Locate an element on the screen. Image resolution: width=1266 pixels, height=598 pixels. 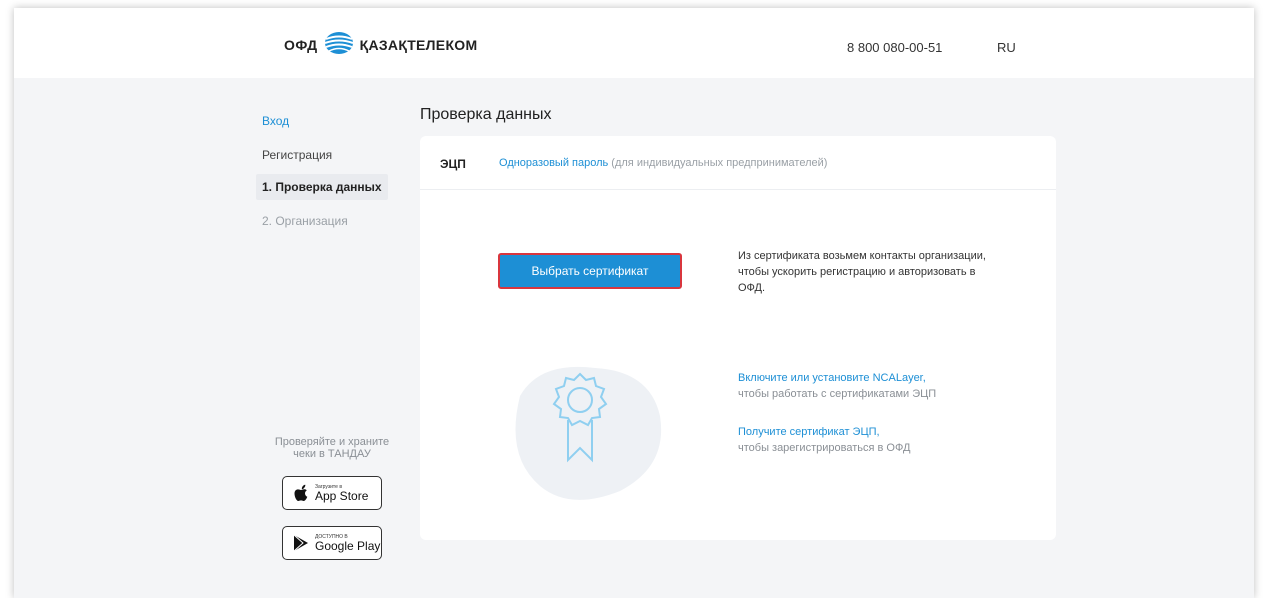
app-store-label: App Store is located at coordinates (342, 495).